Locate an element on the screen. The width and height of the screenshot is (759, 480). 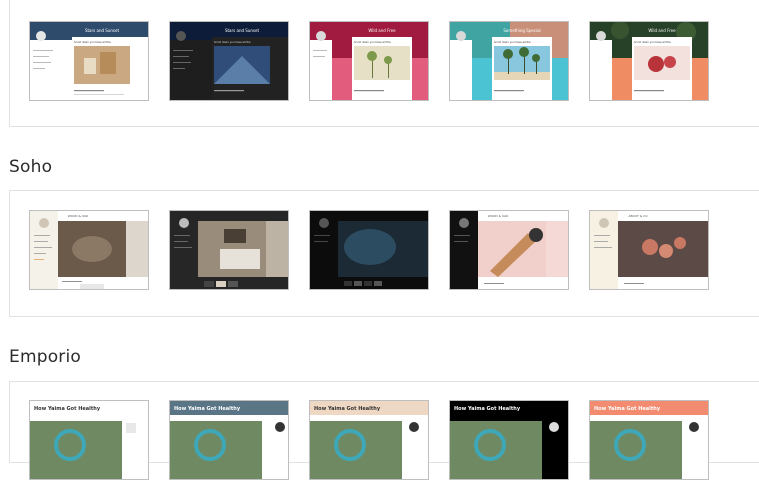
theme-title: Something Special is located at coordinates (521, 30).